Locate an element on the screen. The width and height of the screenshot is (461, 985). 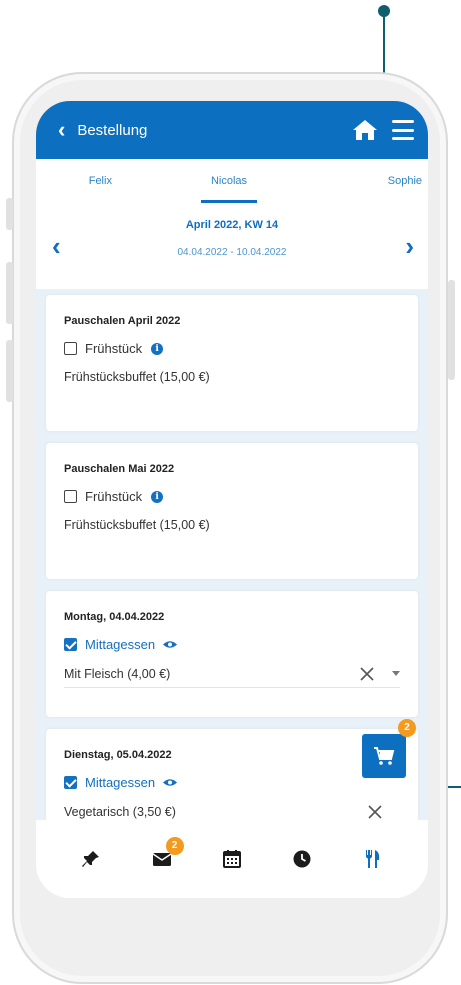
shopping-cart-icon is located at coordinates (384, 756).